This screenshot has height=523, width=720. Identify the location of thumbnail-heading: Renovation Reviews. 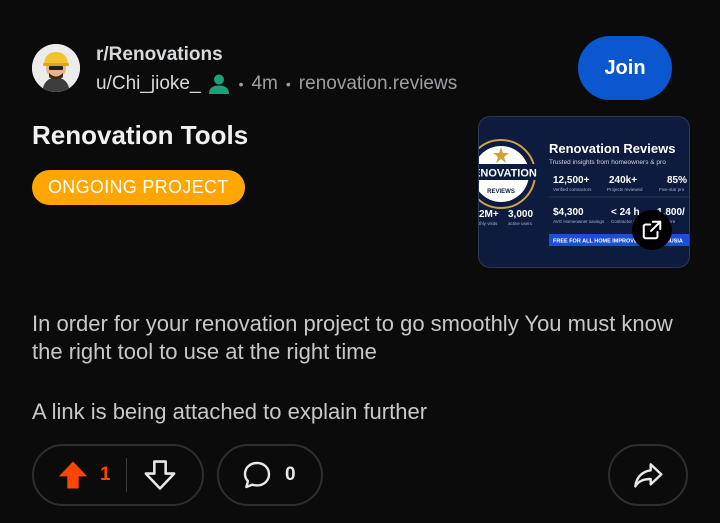
(612, 148).